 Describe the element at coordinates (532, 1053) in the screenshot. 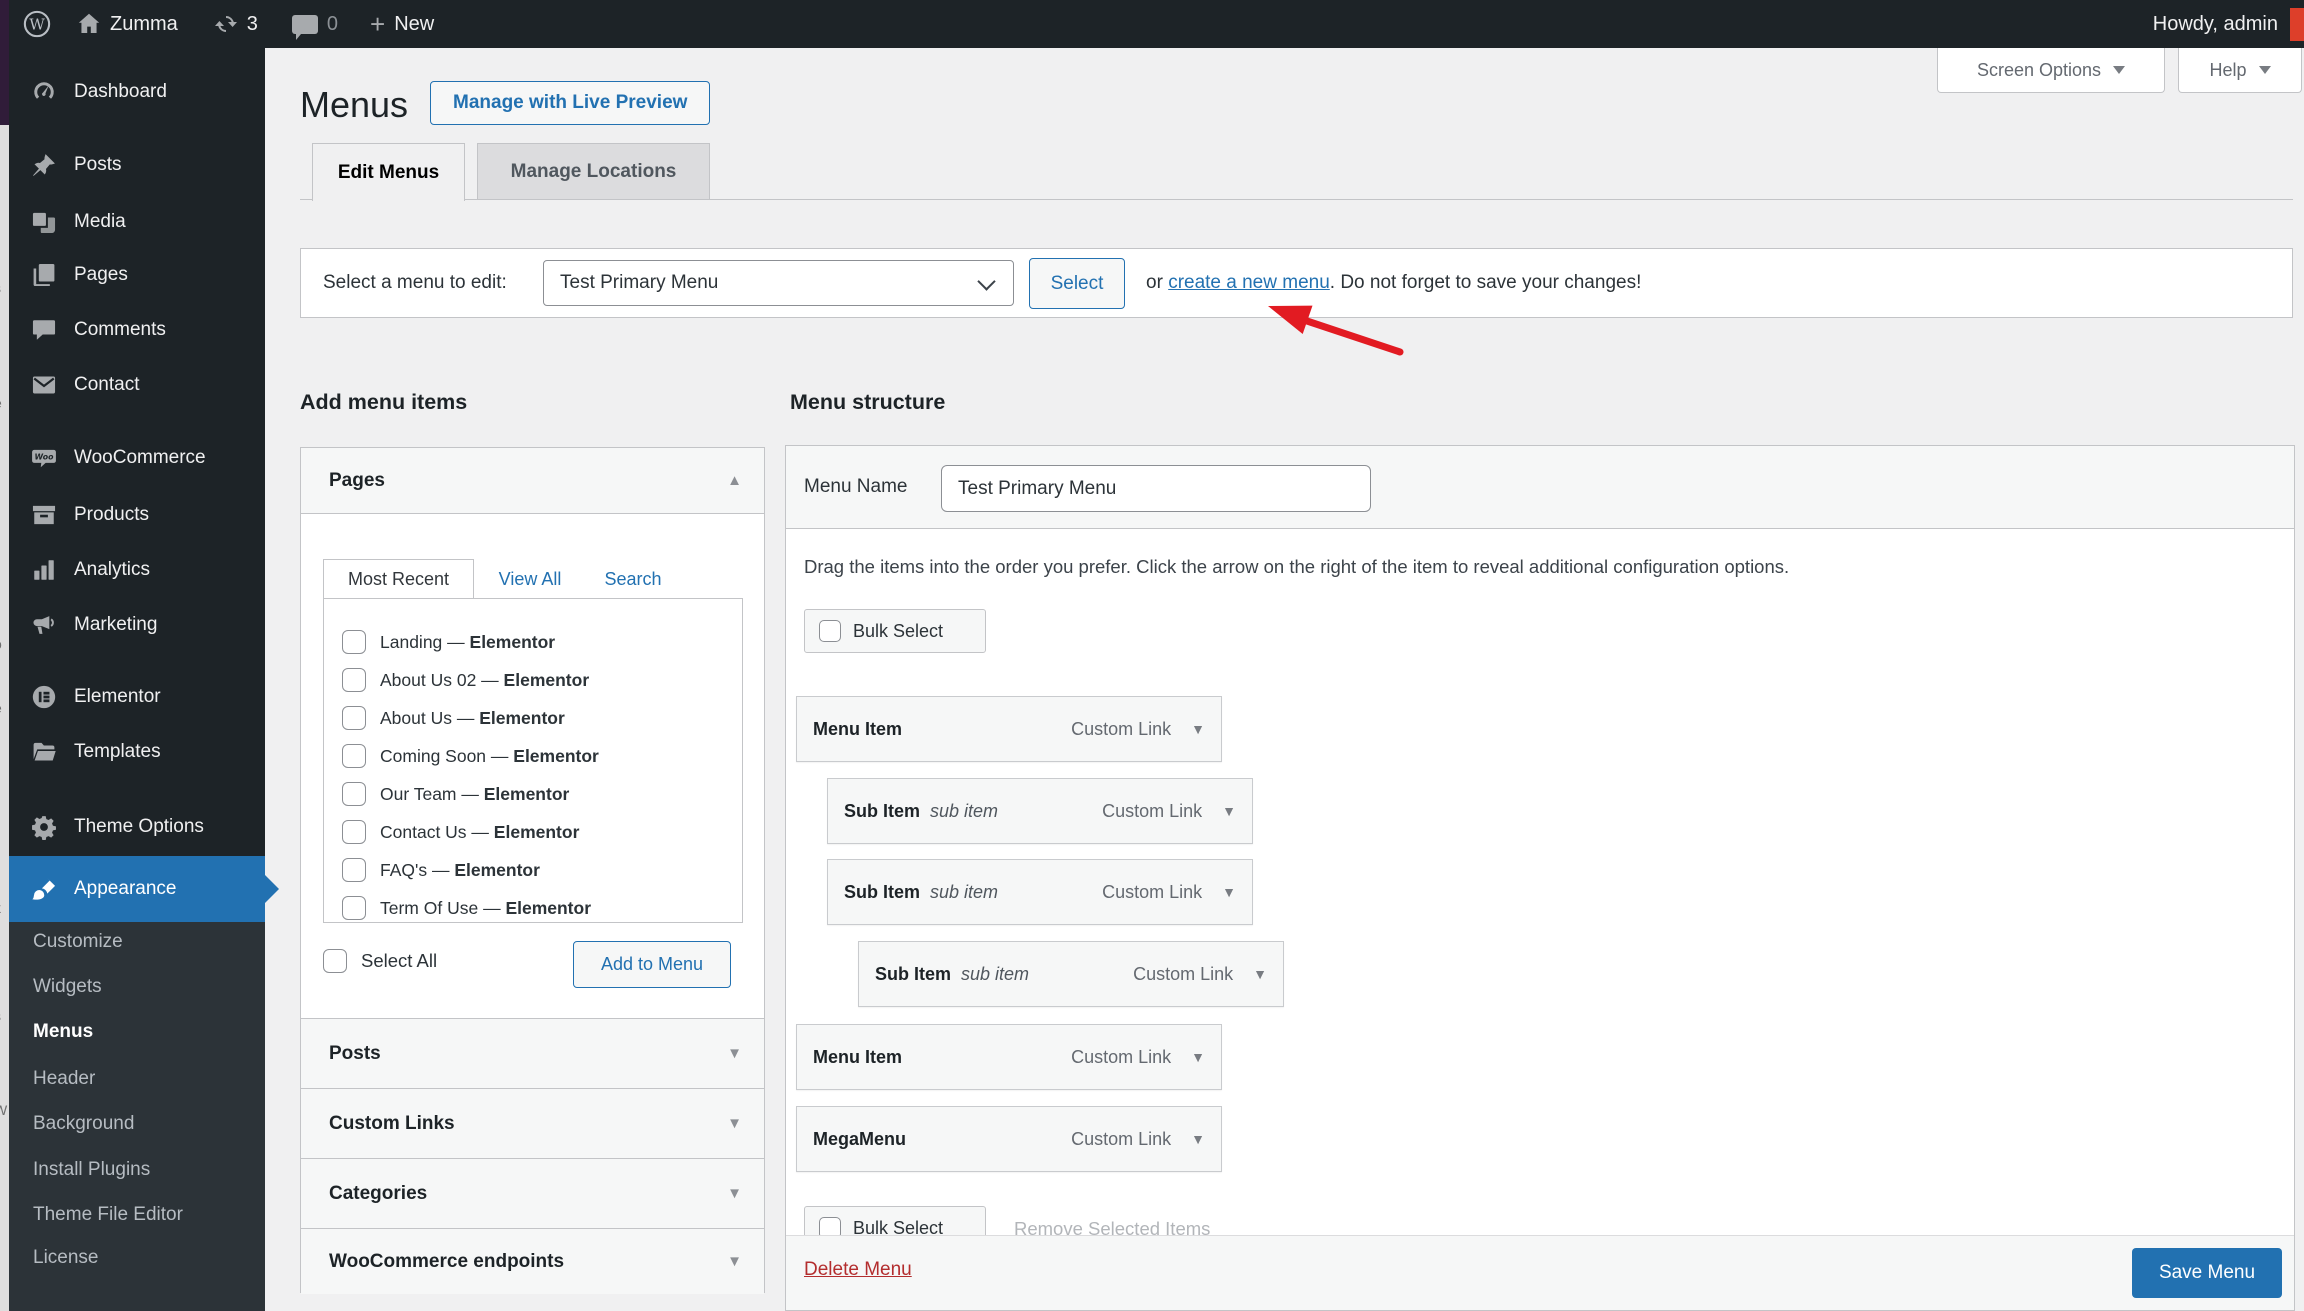

I see `accordion-header-posts: Posts` at that location.